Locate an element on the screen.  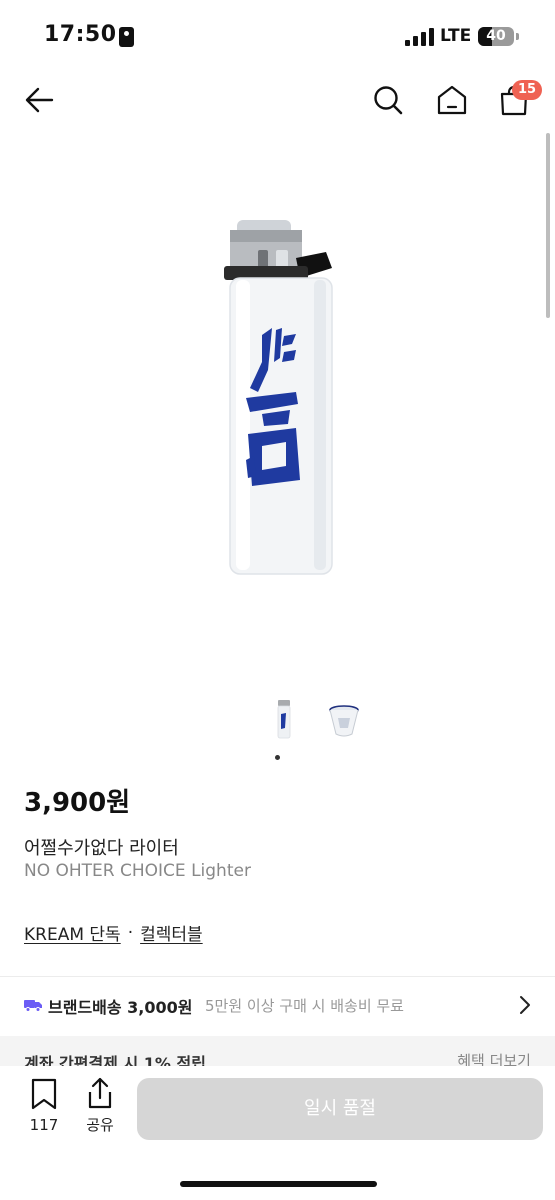
bottom-action-bar: 117 공유 일시 품절 is located at coordinates (277, 1133).